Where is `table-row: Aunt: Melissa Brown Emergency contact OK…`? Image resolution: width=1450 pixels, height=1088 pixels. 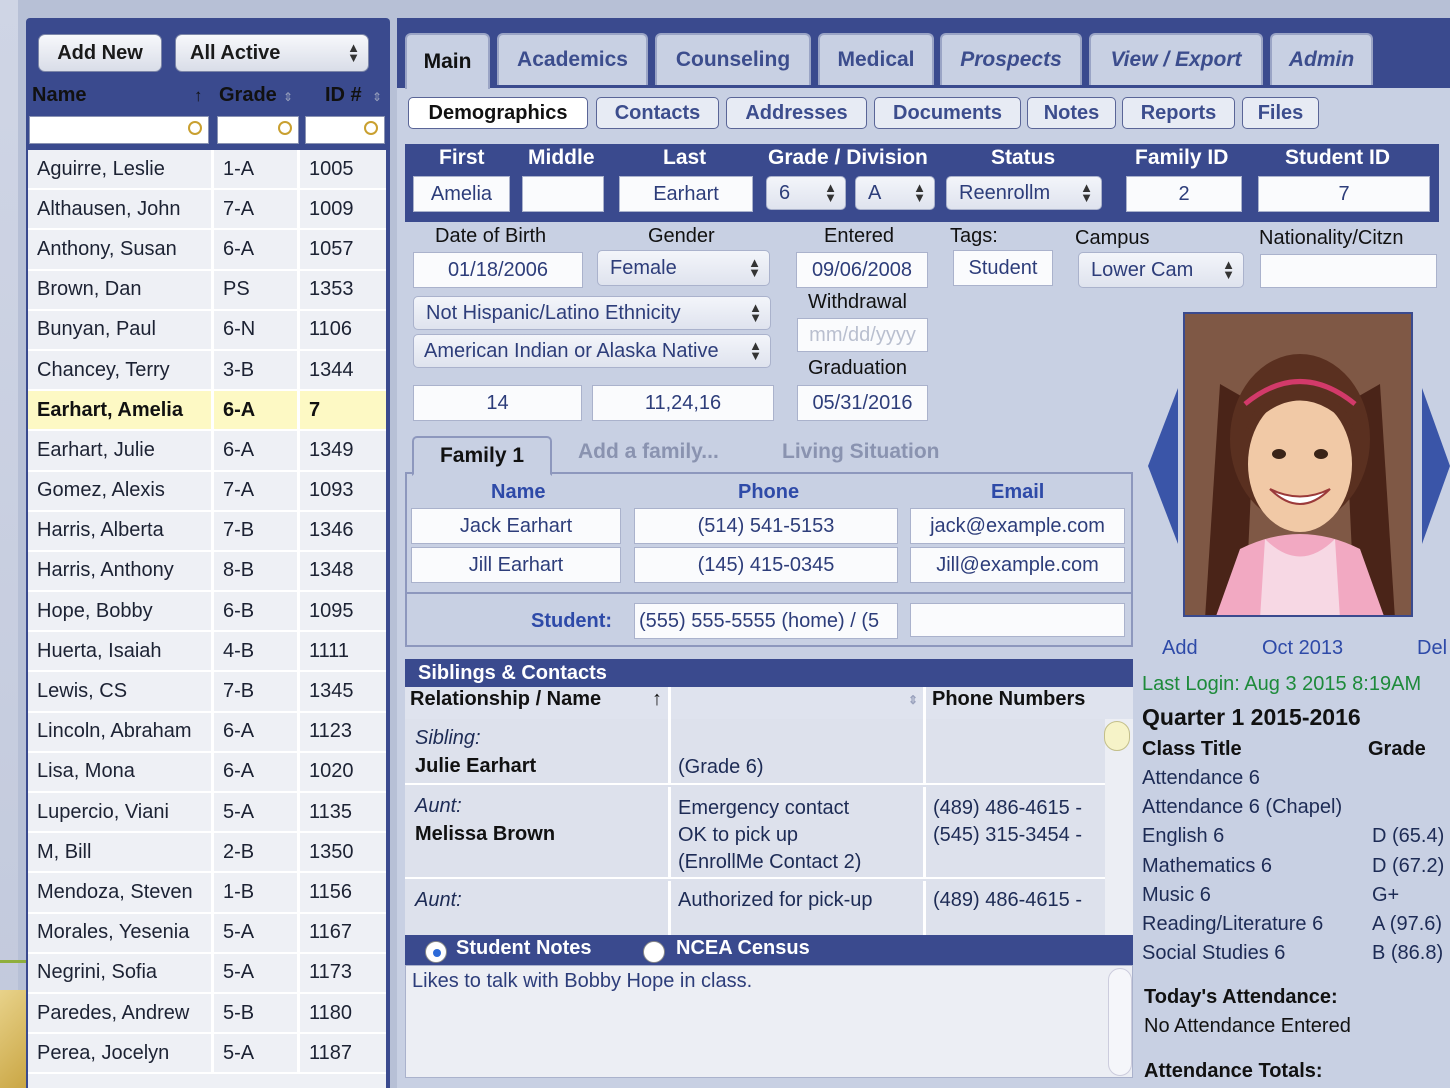 table-row: Aunt: Melissa Brown Emergency contact OK… is located at coordinates (755, 833).